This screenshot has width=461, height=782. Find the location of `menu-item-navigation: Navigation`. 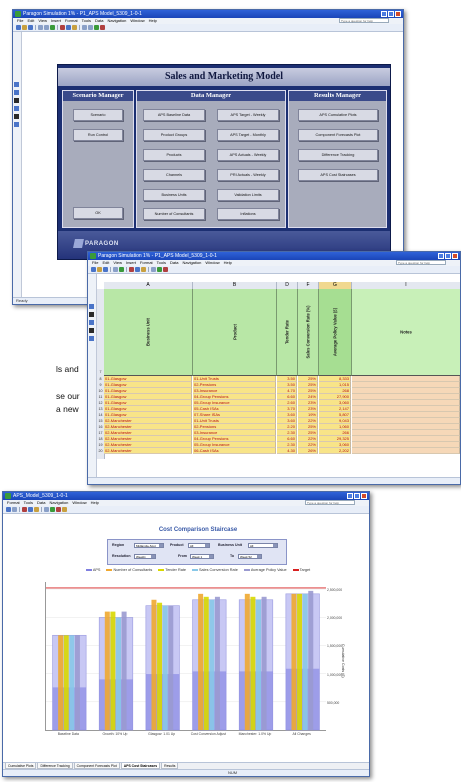

menu-item-navigation: Navigation is located at coordinates (116, 21).